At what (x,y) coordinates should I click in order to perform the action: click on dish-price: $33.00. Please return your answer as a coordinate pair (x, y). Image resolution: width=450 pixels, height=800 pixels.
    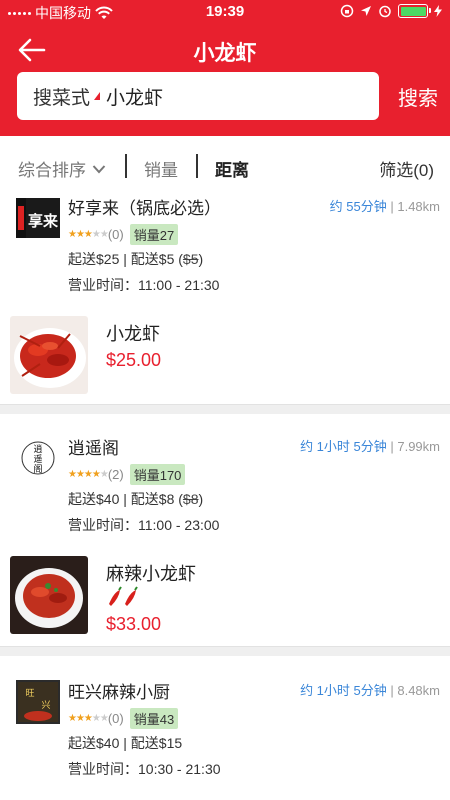
    Looking at the image, I should click on (134, 624).